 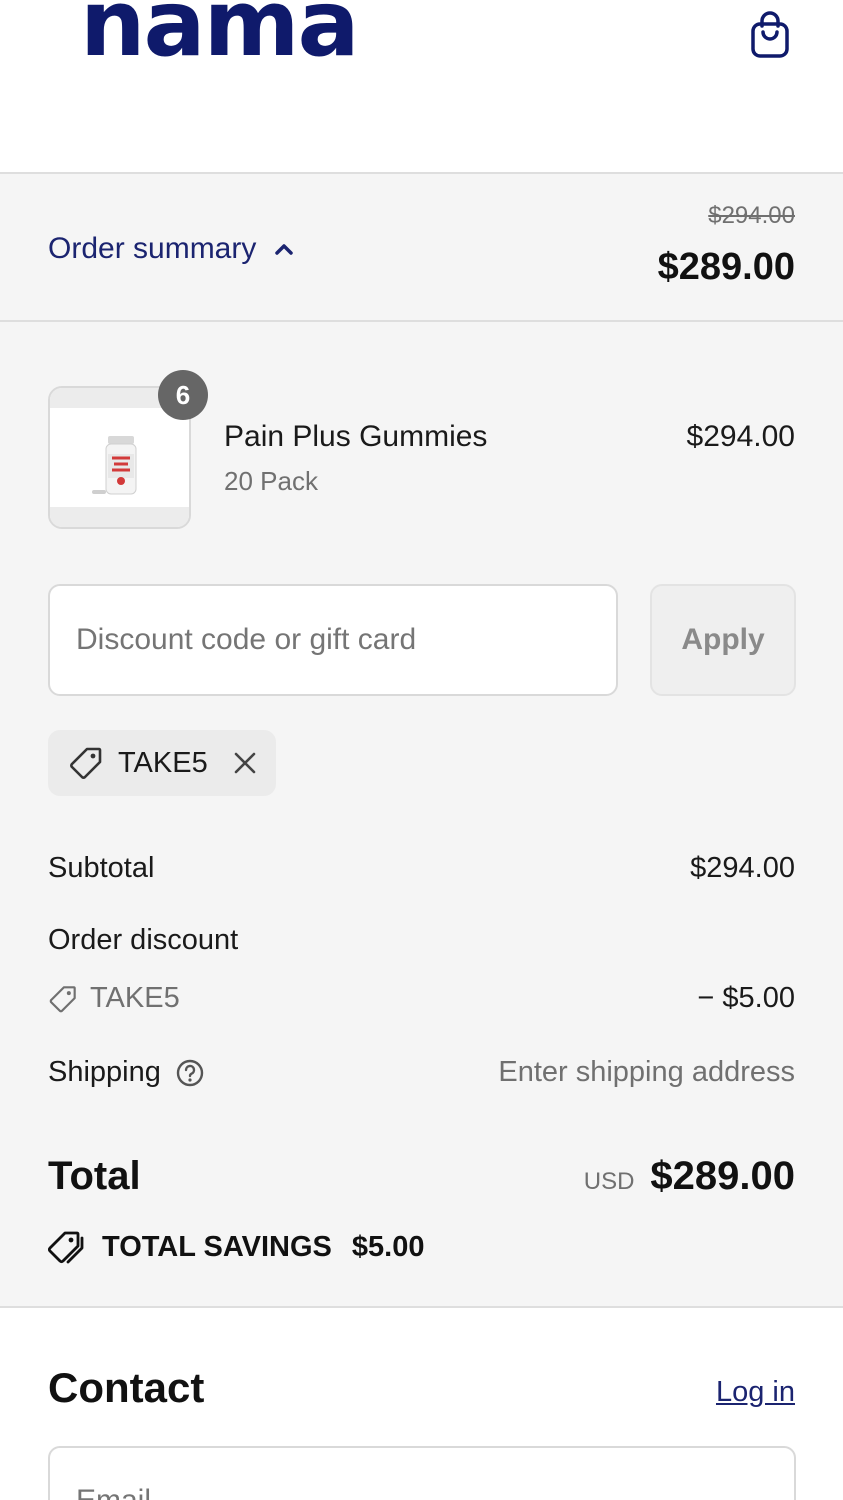 What do you see at coordinates (740, 436) in the screenshot?
I see `product-price: $294.00` at bounding box center [740, 436].